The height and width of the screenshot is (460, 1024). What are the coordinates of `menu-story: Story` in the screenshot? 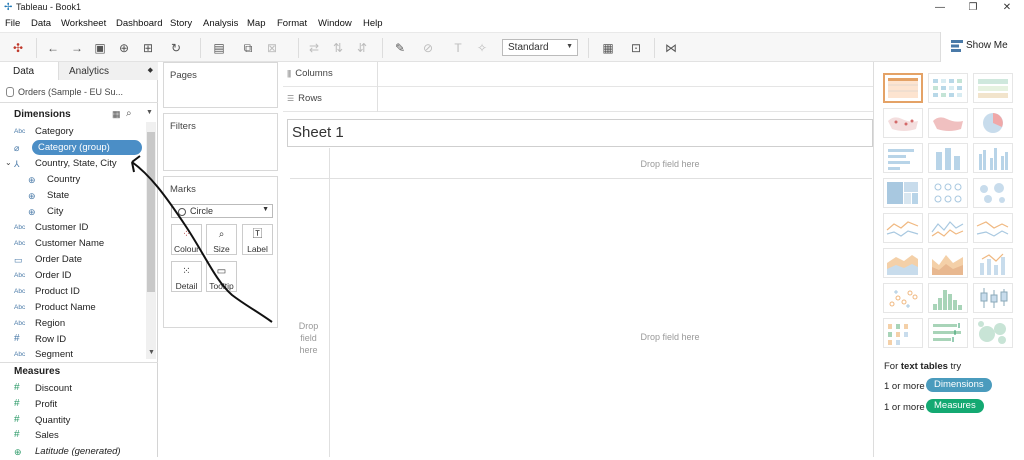 It's located at (181, 23).